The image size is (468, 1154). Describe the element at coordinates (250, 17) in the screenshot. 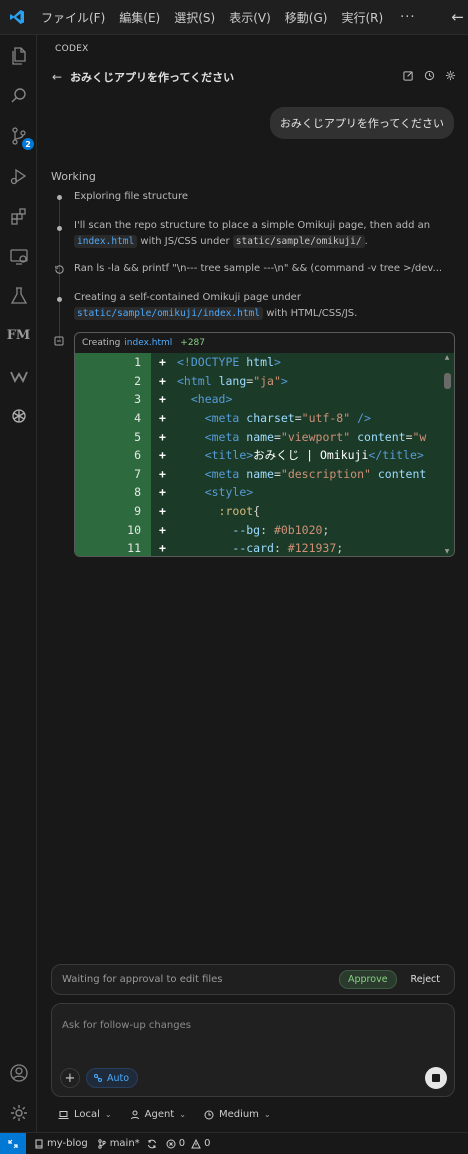

I see `menu-view: 表示(V)` at that location.